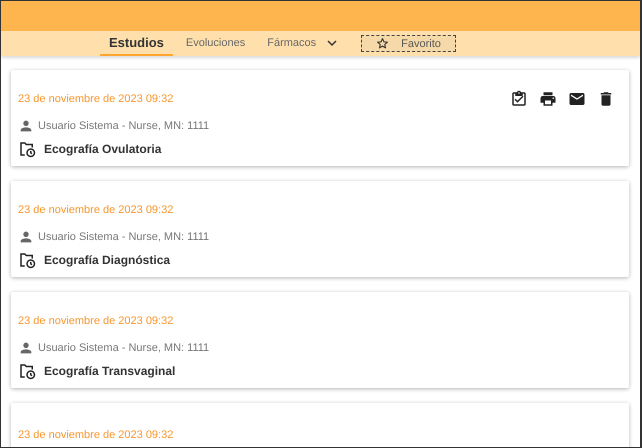 The height and width of the screenshot is (448, 642). I want to click on record-title: Ecografía Diagnóstica, so click(107, 260).